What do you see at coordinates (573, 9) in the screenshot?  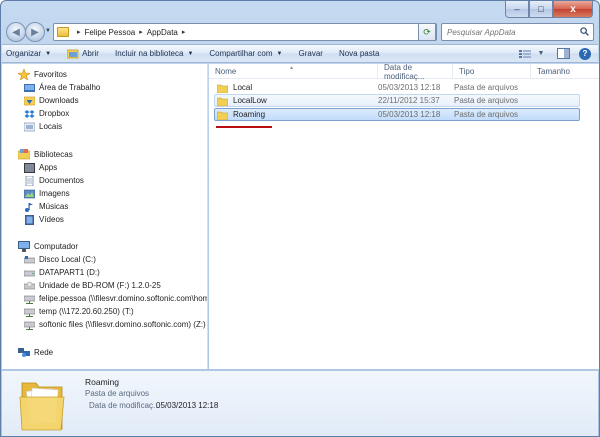 I see `close-button: x` at bounding box center [573, 9].